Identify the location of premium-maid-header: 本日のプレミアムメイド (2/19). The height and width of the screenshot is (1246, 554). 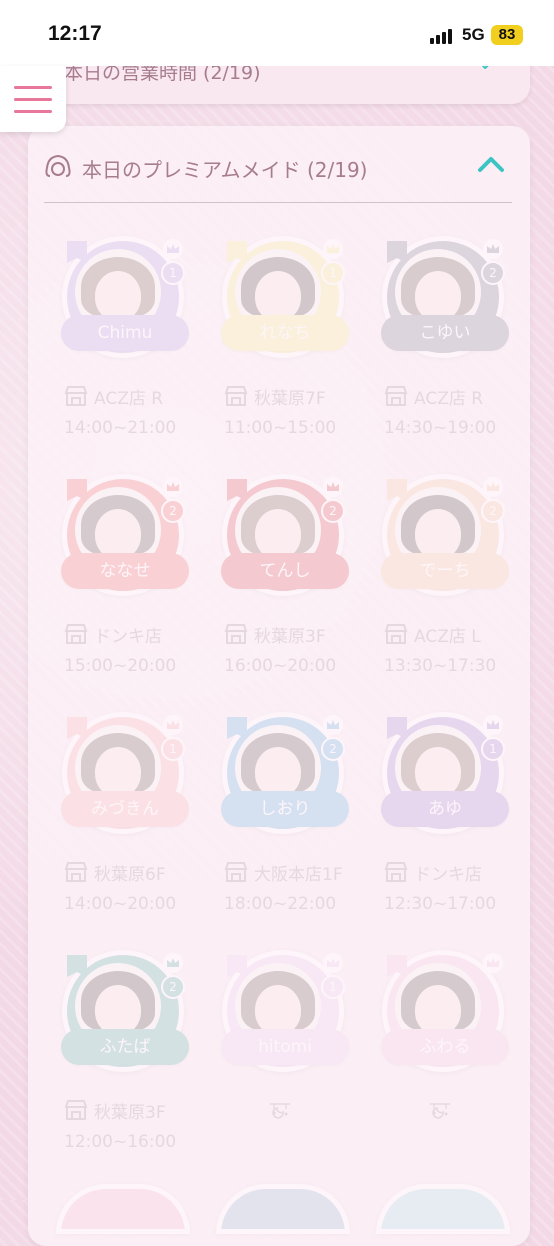
(279, 168).